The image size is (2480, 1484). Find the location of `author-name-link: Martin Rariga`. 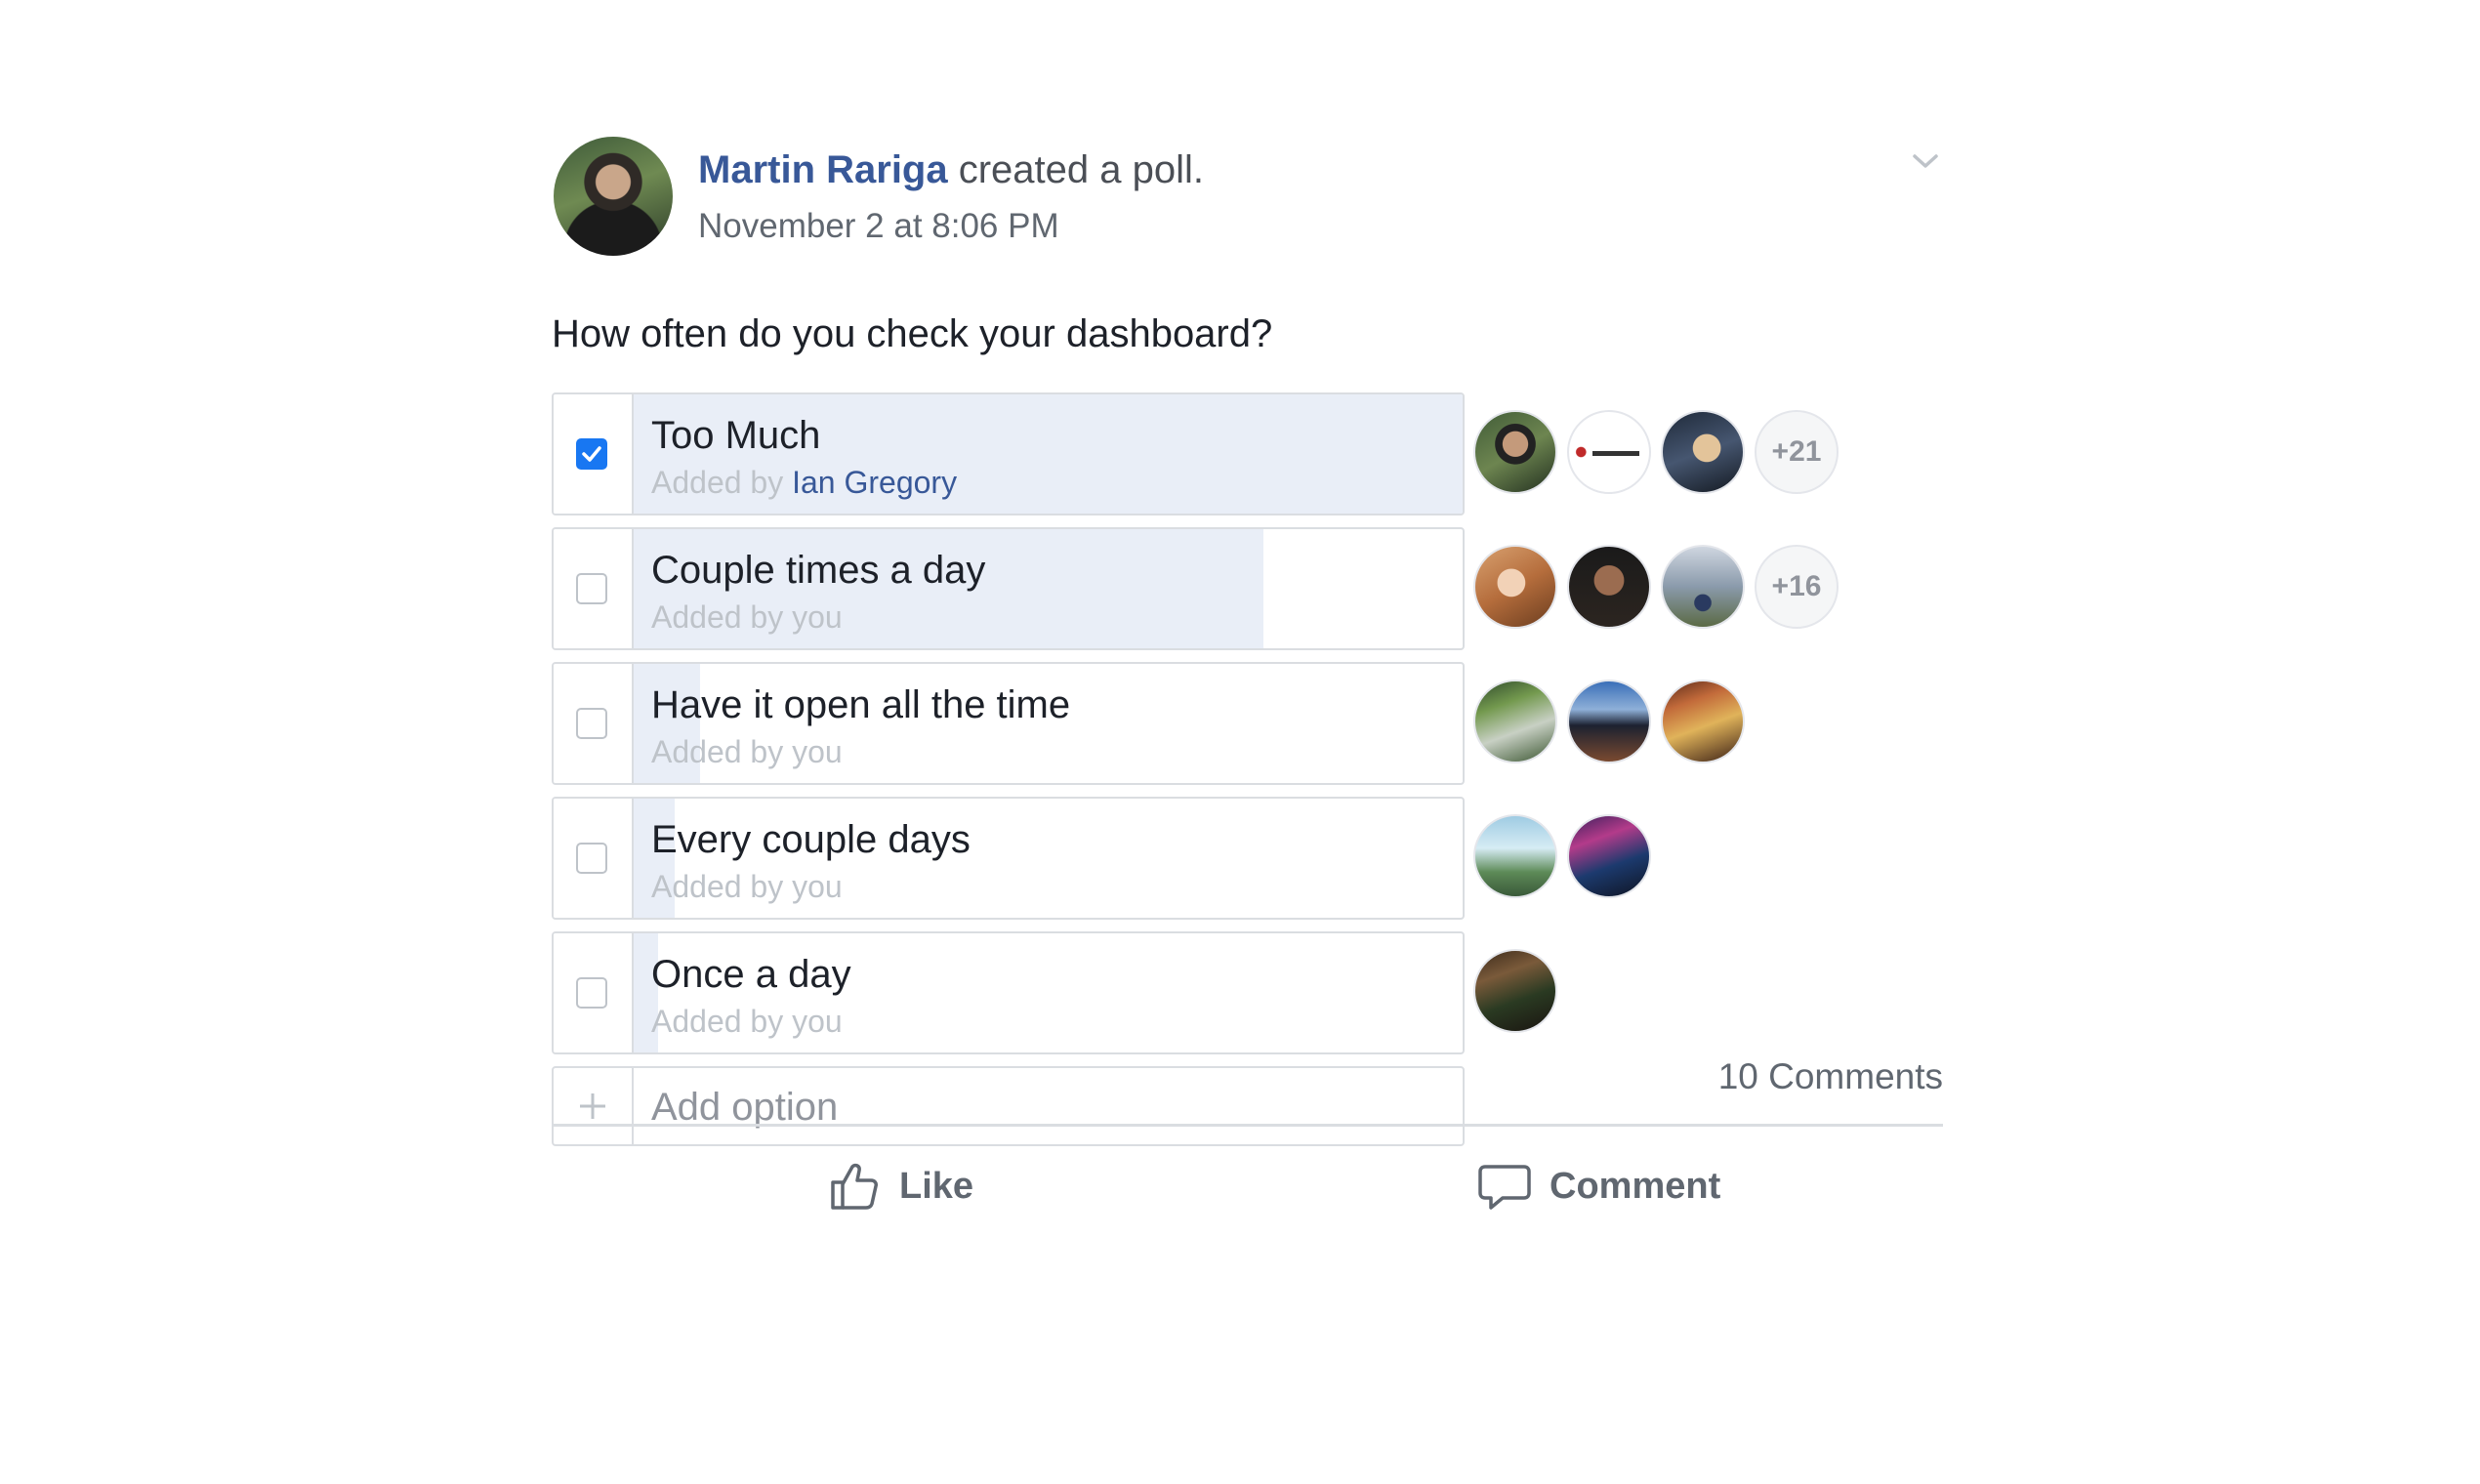

author-name-link: Martin Rariga is located at coordinates (823, 169).